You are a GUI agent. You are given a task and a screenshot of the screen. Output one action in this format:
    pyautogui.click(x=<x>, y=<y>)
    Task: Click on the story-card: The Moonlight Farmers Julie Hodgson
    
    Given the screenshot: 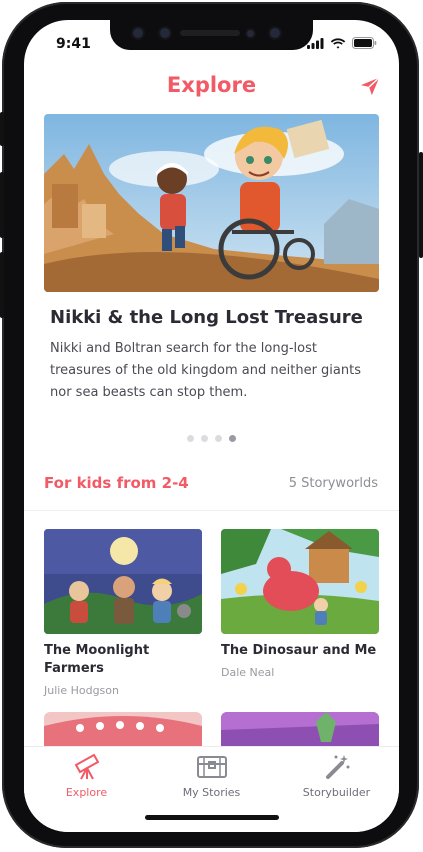 What is the action you would take?
    pyautogui.click(x=123, y=613)
    